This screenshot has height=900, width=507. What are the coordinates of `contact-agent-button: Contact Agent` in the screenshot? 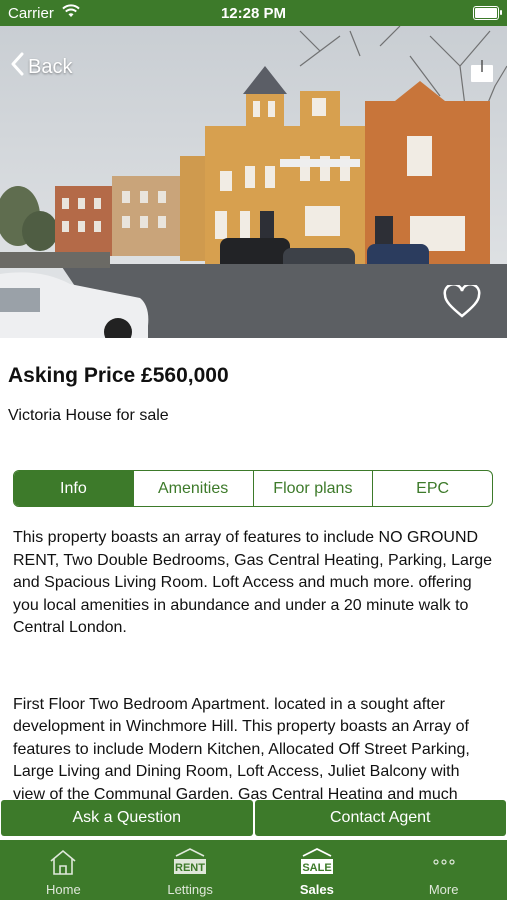 It's located at (380, 818).